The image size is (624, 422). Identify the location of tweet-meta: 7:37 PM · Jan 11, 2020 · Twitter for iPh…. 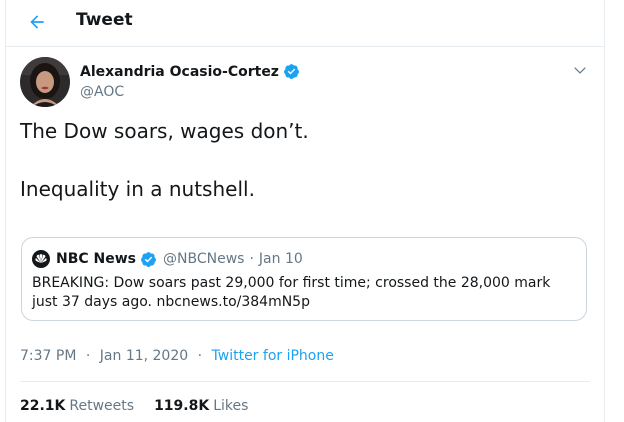
(177, 356).